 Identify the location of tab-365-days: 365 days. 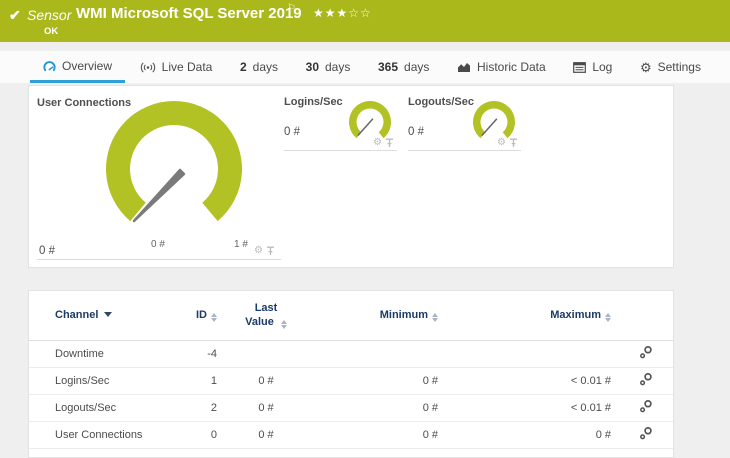
(403, 67).